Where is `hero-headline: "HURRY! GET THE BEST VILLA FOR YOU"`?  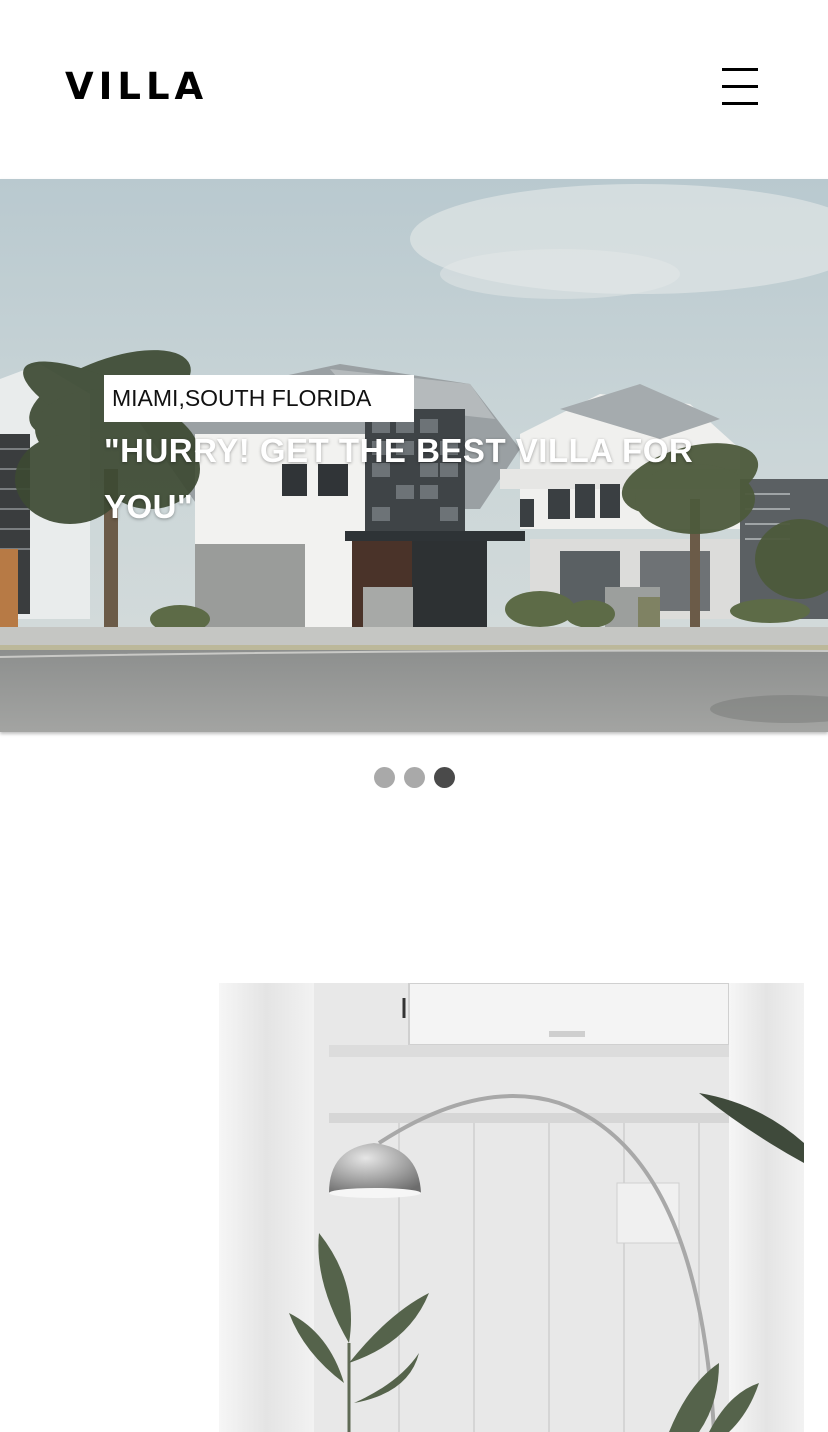 hero-headline: "HURRY! GET THE BEST VILLA FOR YOU" is located at coordinates (399, 478).